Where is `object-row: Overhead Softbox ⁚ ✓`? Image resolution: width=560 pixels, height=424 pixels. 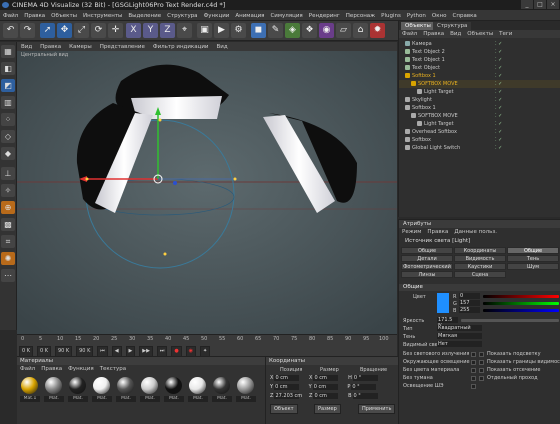
object-row: Overhead Softbox ⁚ ✓ is located at coordinates (479, 132).